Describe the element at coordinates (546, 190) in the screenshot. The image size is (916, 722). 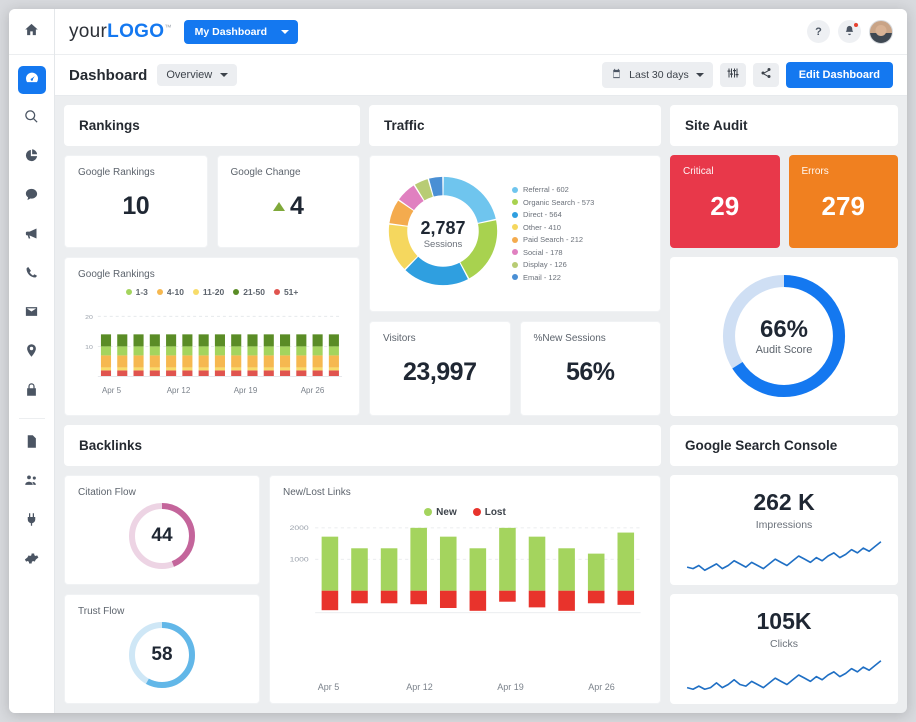
I see `legend-label: Referral - 602` at that location.